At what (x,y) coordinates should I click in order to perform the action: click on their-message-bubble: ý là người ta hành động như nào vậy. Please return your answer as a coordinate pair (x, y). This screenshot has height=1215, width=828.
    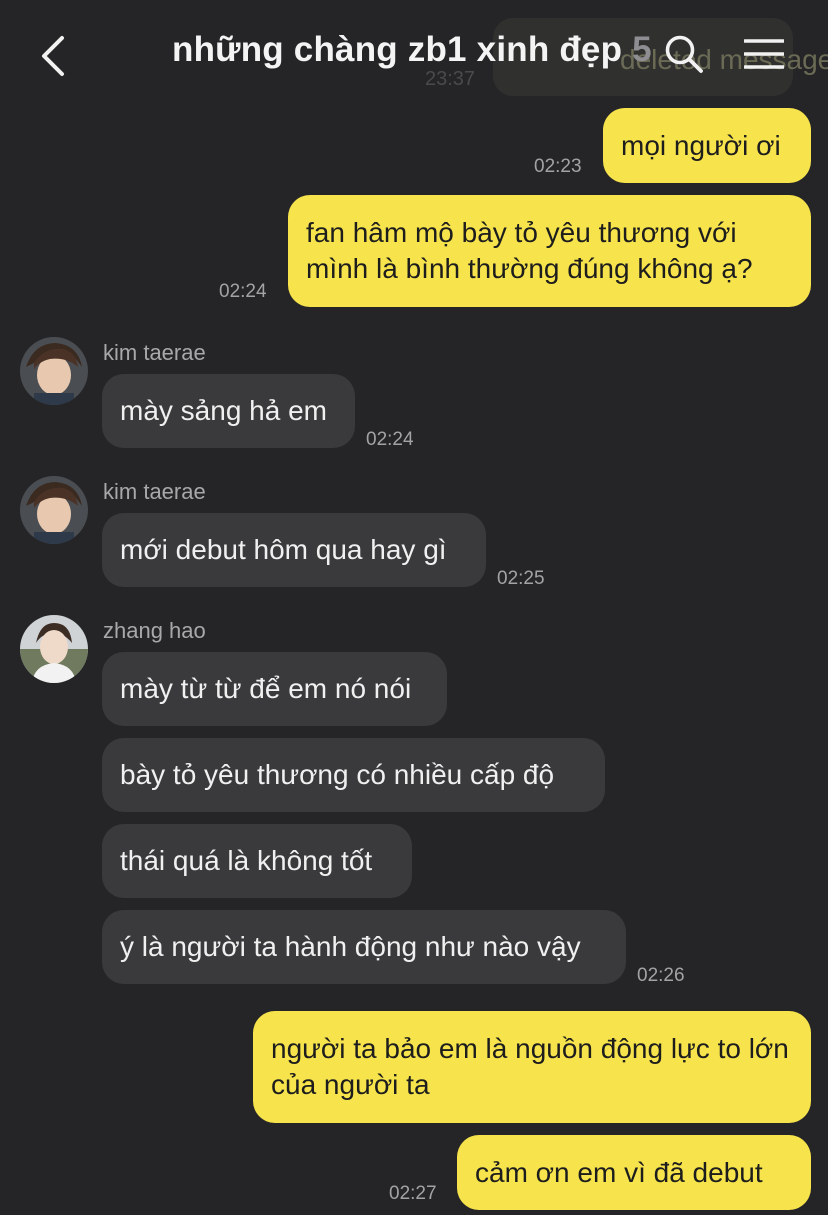
    Looking at the image, I should click on (364, 947).